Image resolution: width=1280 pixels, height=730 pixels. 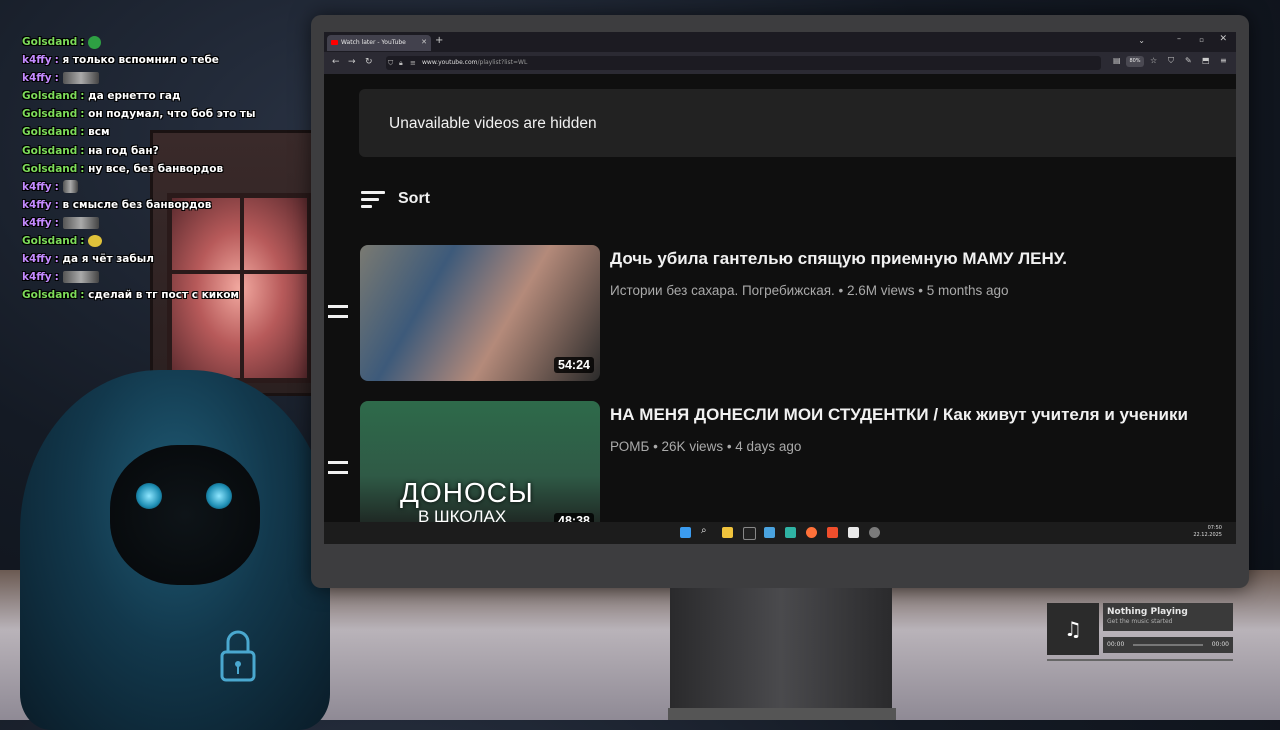 What do you see at coordinates (874, 532) in the screenshot?
I see `obs-icon` at bounding box center [874, 532].